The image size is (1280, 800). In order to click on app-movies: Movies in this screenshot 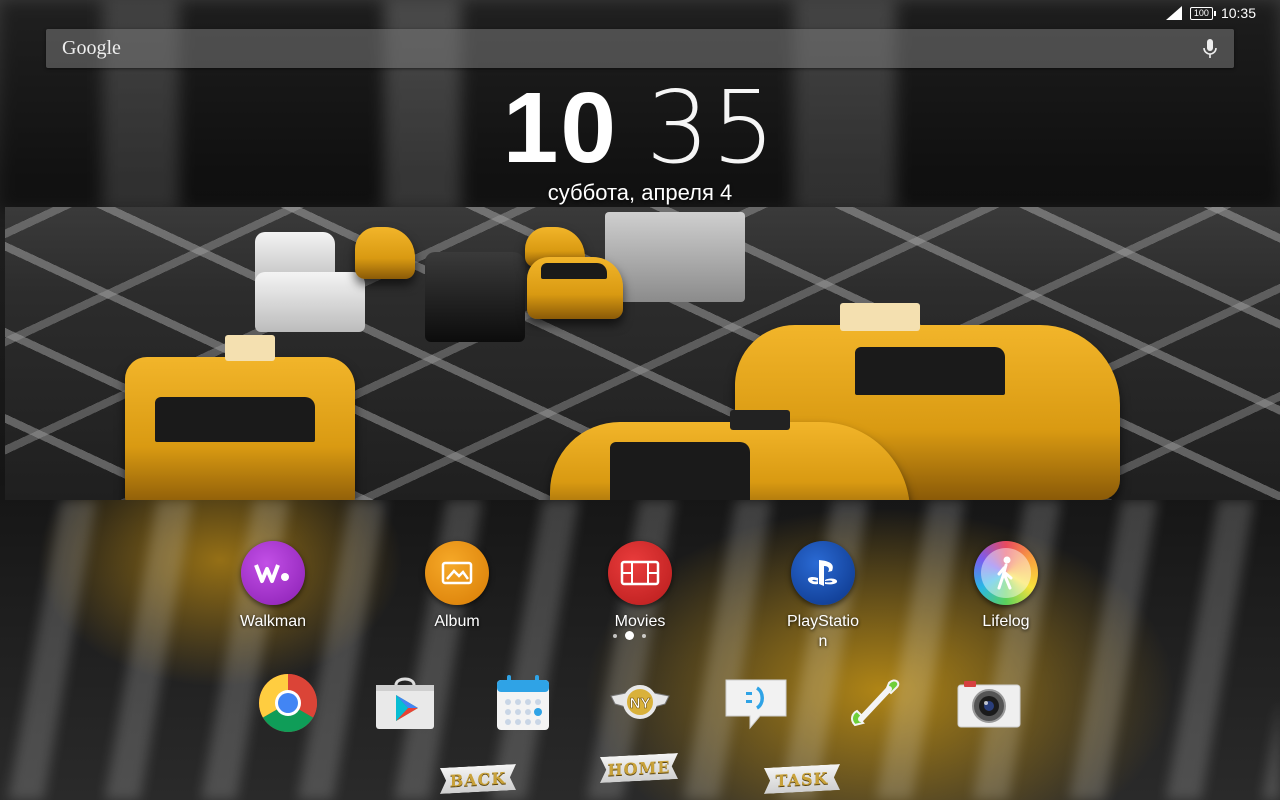, I will do `click(640, 586)`.